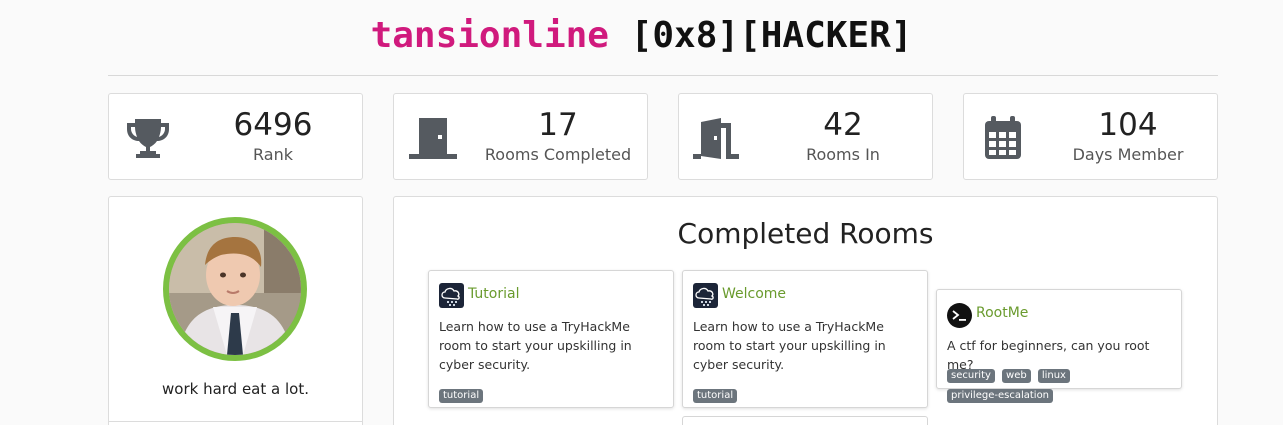  What do you see at coordinates (148, 138) in the screenshot?
I see `trophy-icon` at bounding box center [148, 138].